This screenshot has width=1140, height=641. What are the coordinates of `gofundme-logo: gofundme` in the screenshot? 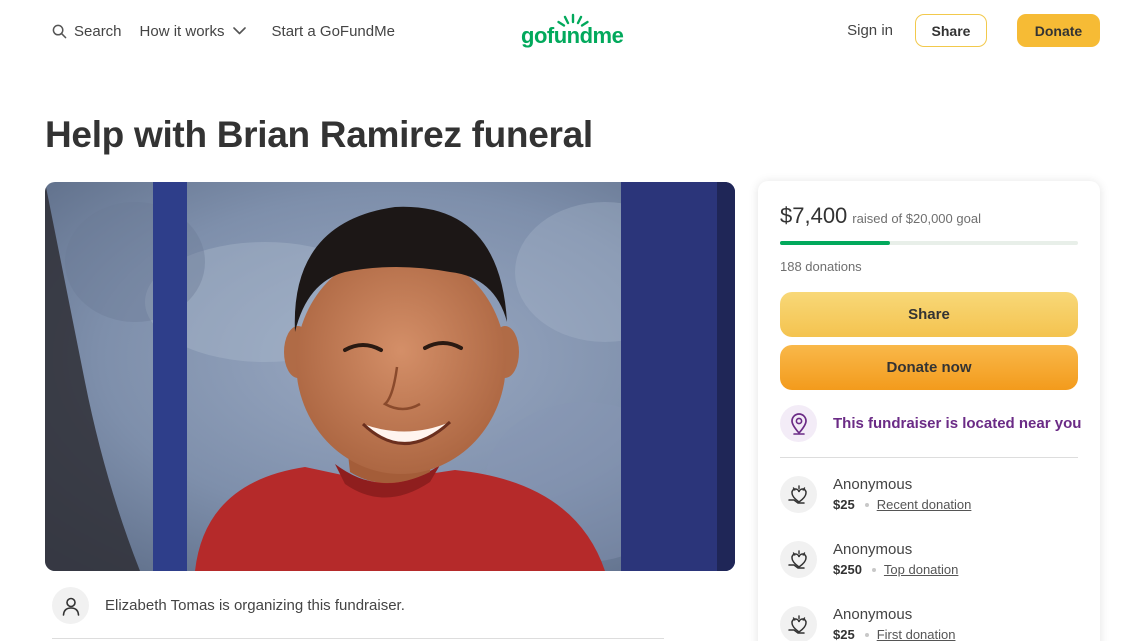 It's located at (573, 31).